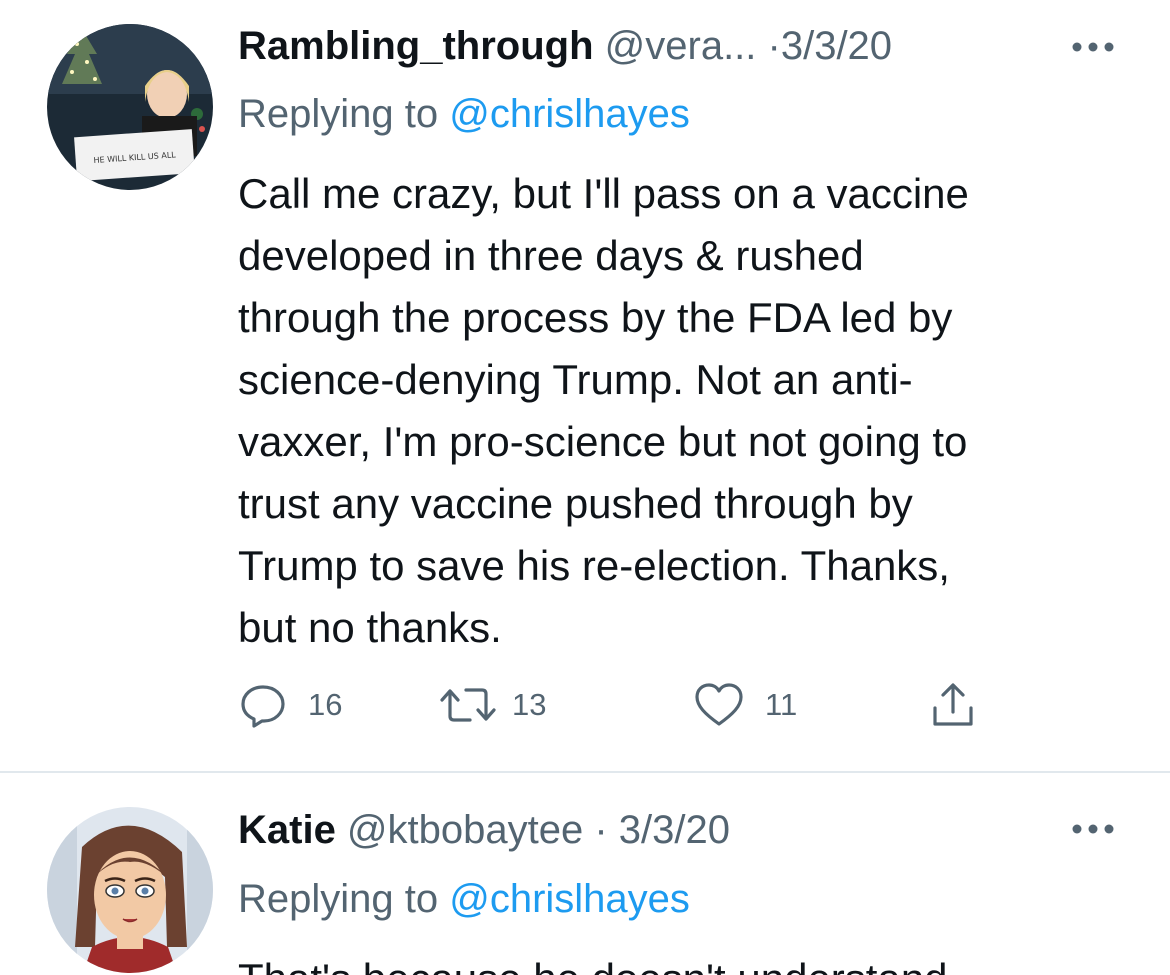 This screenshot has width=1170, height=975. Describe the element at coordinates (533, 830) in the screenshot. I see `handle-and-date: @ktbobaytee · 3/3/20` at that location.